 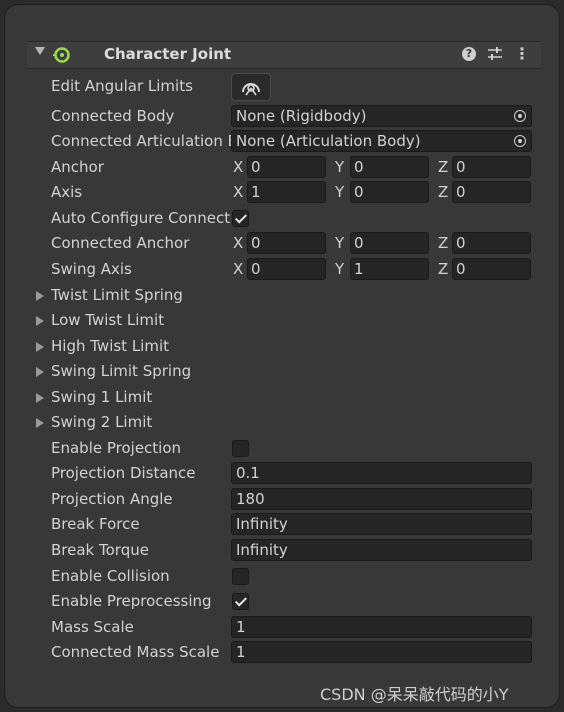 I want to click on break-torque-row: Break Torque Infinity, so click(x=282, y=551).